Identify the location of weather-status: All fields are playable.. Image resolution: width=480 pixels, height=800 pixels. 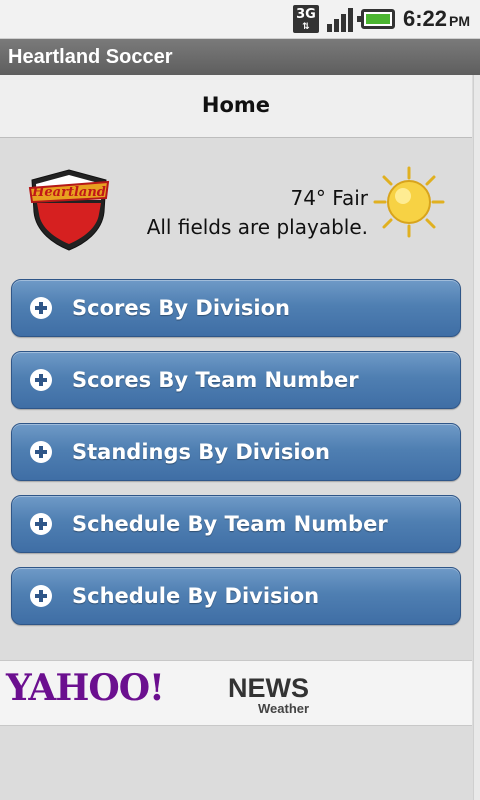
(257, 227).